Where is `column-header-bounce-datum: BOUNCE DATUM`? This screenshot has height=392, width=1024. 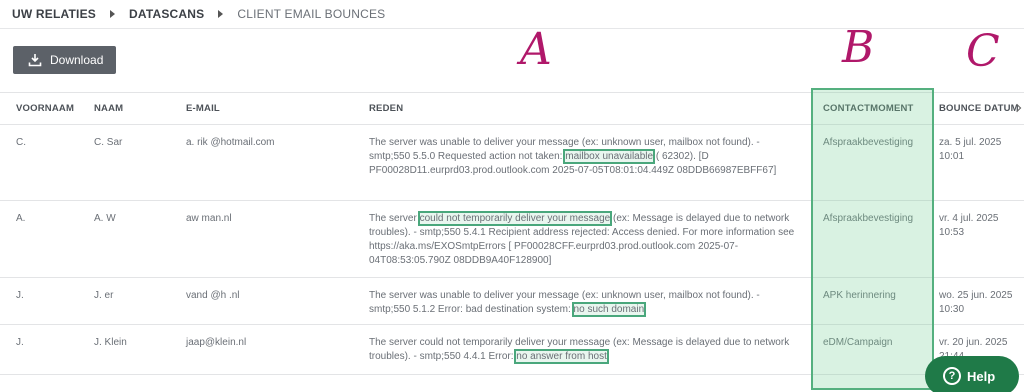
column-header-bounce-datum: BOUNCE DATUM is located at coordinates (979, 108).